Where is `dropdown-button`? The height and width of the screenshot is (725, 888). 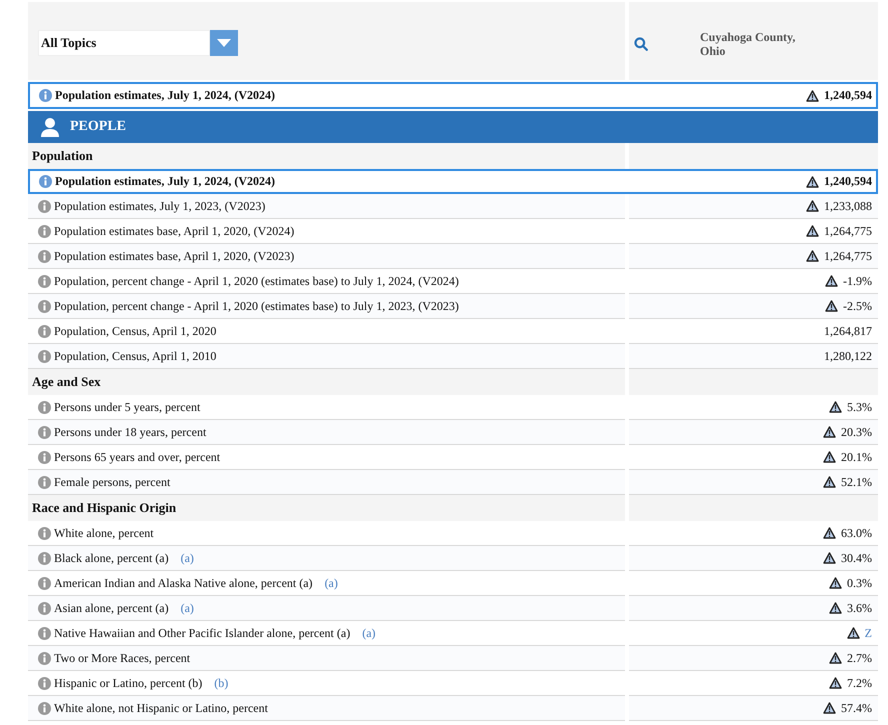
dropdown-button is located at coordinates (224, 43).